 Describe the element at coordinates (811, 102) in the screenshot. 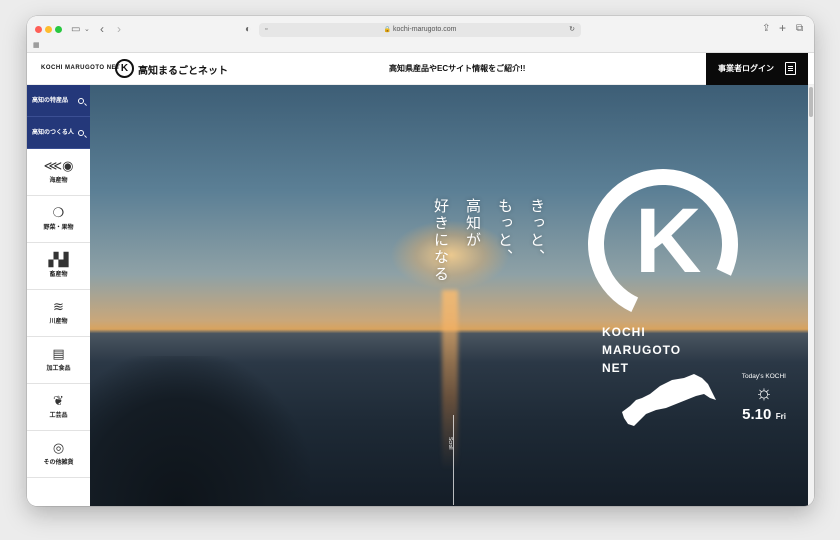

I see `scrollbar-thumb` at that location.